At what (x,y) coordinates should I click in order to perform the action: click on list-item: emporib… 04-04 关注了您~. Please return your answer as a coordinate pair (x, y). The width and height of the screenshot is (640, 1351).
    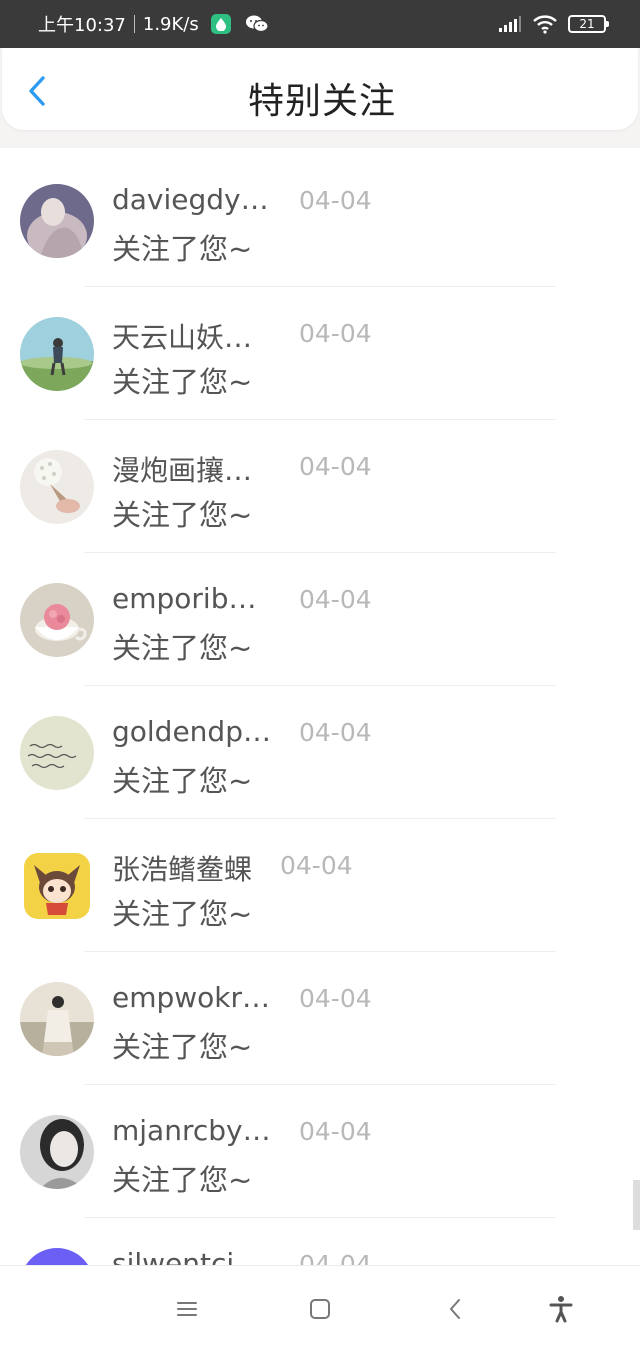
    Looking at the image, I should click on (320, 619).